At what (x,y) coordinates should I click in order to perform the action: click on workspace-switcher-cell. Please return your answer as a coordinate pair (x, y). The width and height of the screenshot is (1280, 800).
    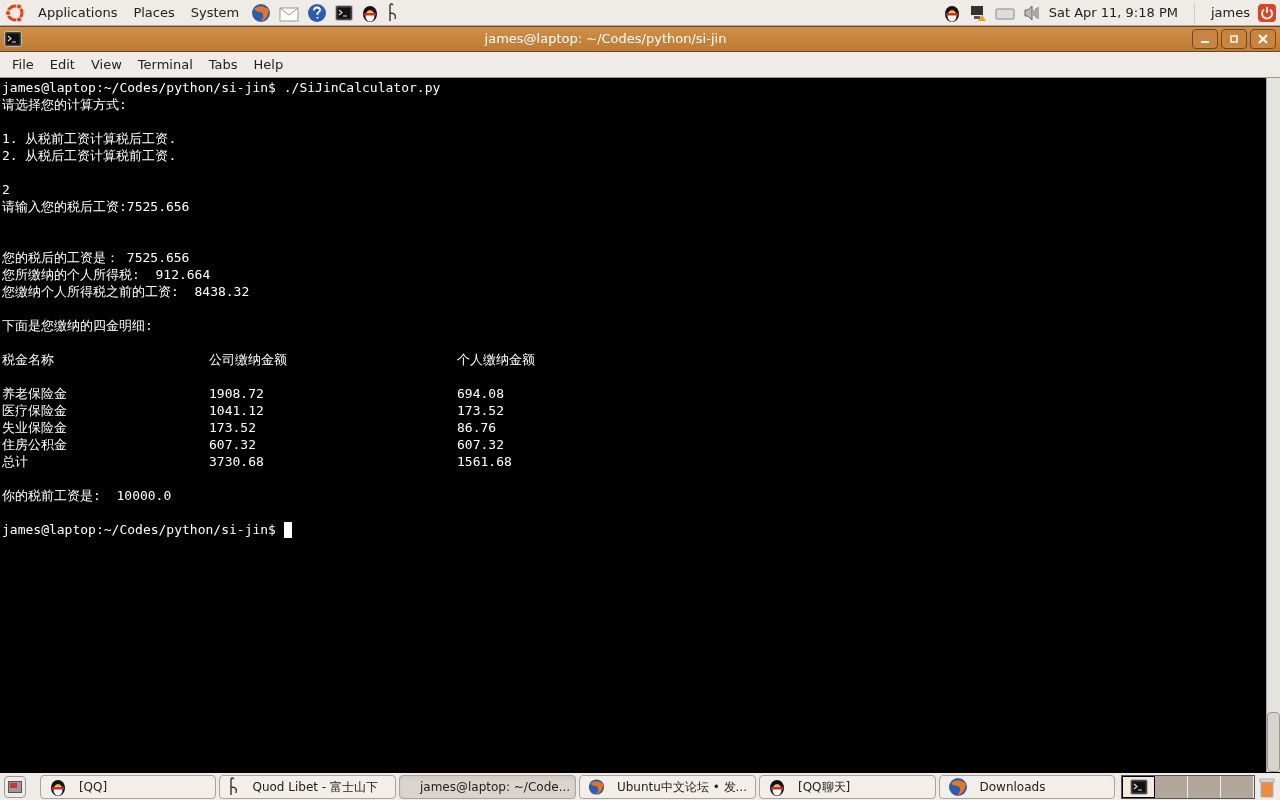
    Looking at the image, I should click on (1139, 786).